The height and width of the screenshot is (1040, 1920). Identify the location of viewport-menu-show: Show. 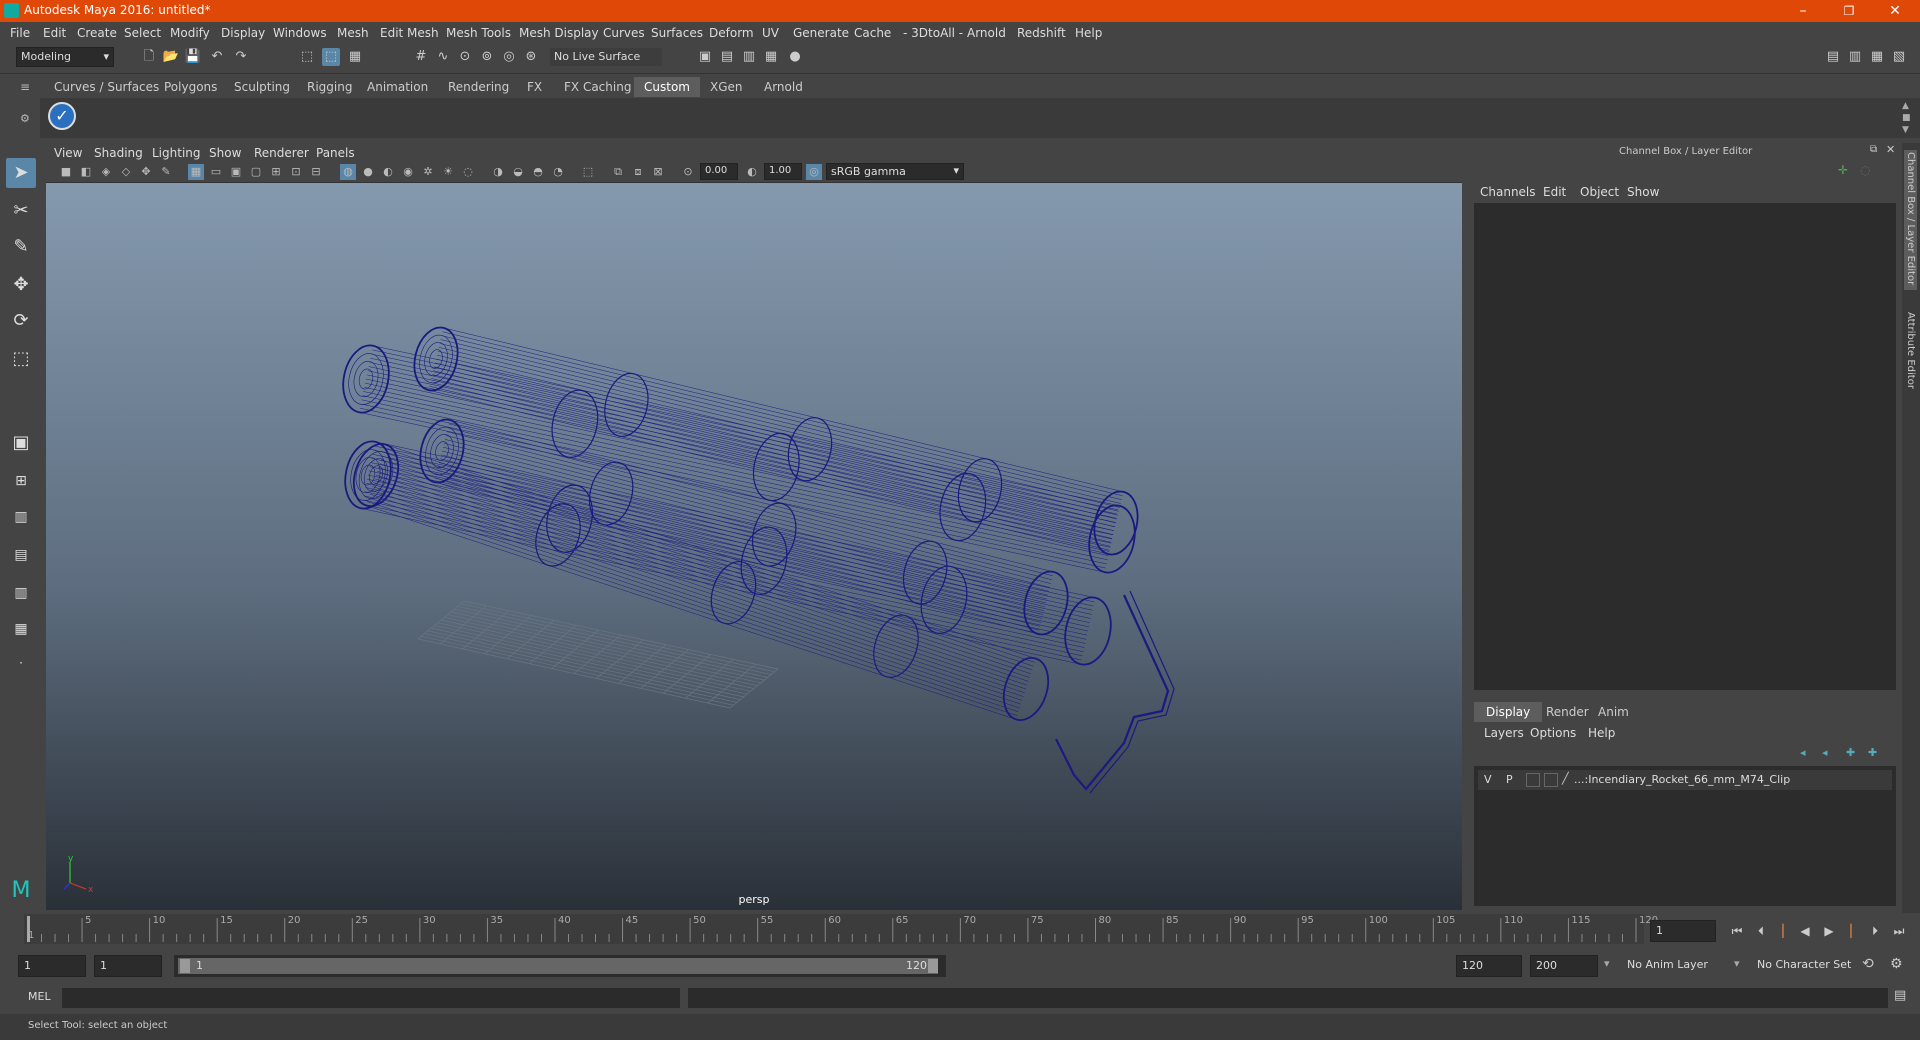
(225, 153).